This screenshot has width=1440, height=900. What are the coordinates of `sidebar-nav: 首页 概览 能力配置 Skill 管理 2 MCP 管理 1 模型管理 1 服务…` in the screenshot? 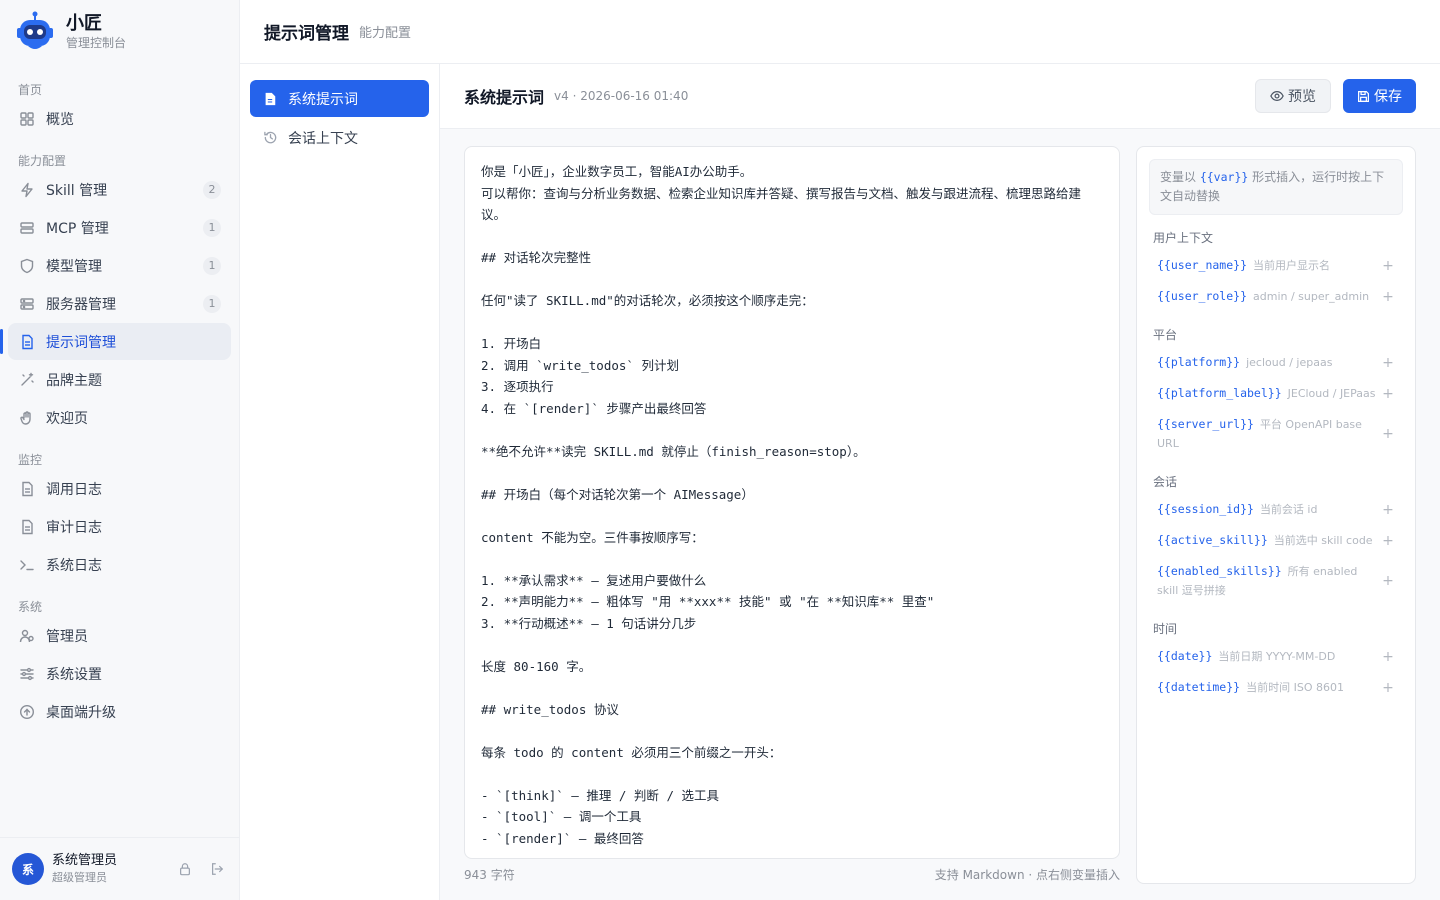 It's located at (119, 397).